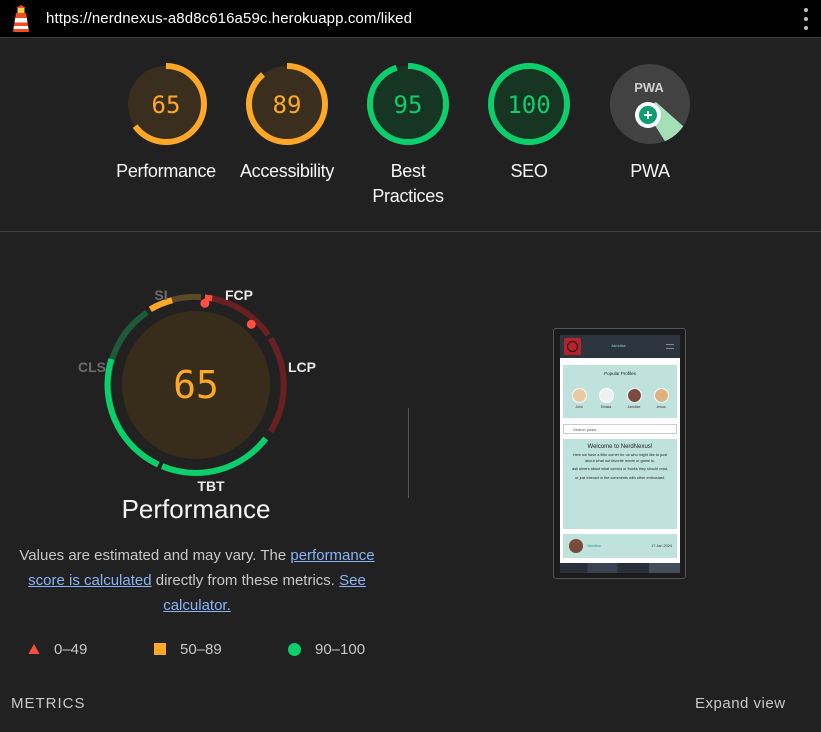  I want to click on seo-score: 100, so click(528, 105).